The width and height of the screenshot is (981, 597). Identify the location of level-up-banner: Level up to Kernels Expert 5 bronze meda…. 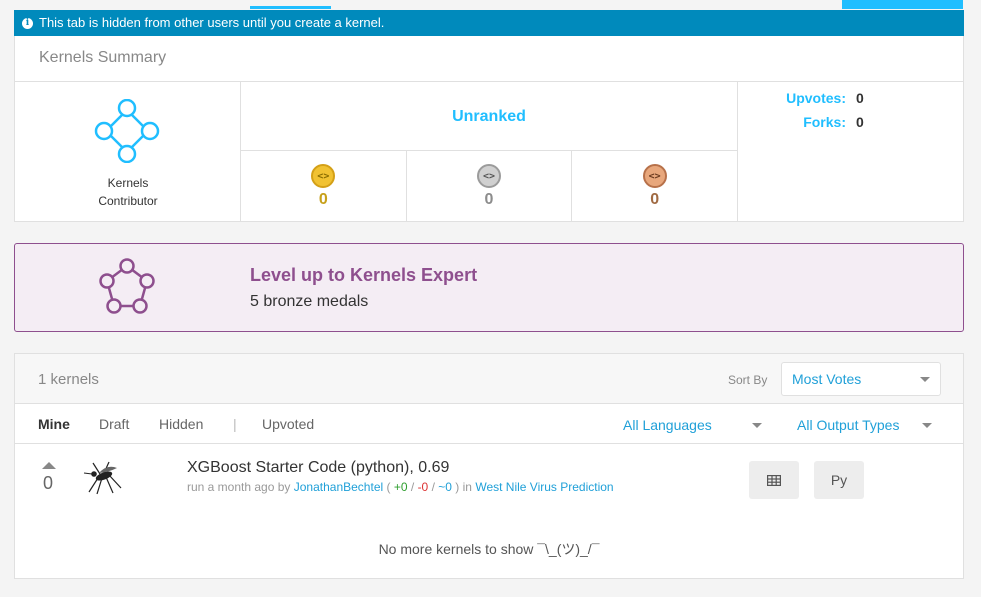
(489, 287).